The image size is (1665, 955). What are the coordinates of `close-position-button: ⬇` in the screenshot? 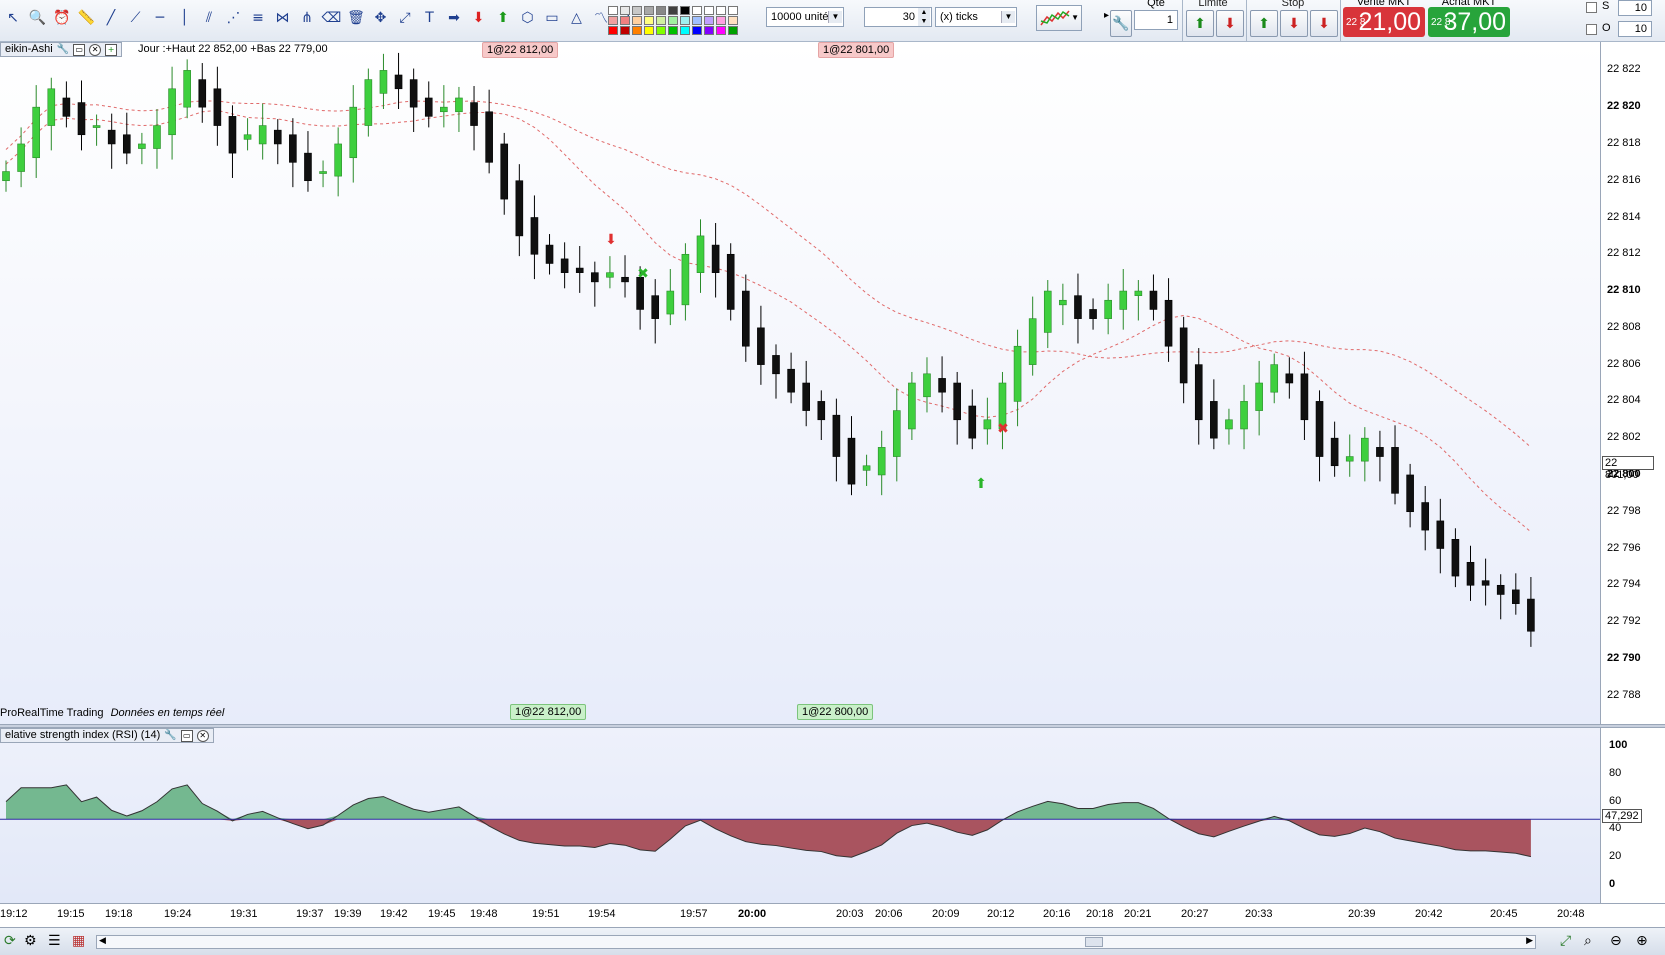 It's located at (1324, 23).